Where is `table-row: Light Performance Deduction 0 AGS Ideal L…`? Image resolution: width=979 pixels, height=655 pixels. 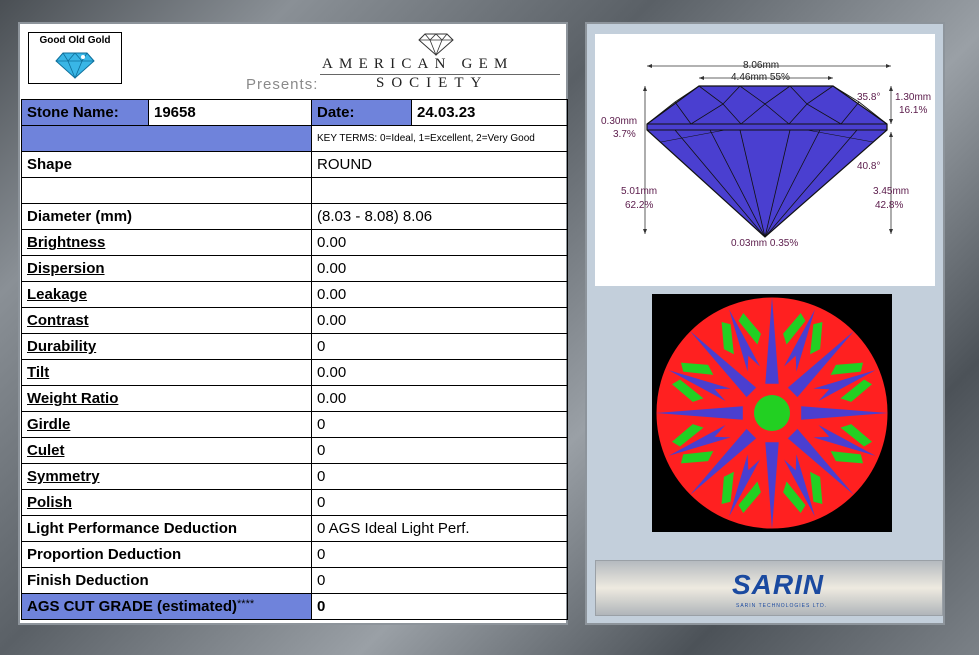
table-row: Light Performance Deduction 0 AGS Ideal L… is located at coordinates (294, 528).